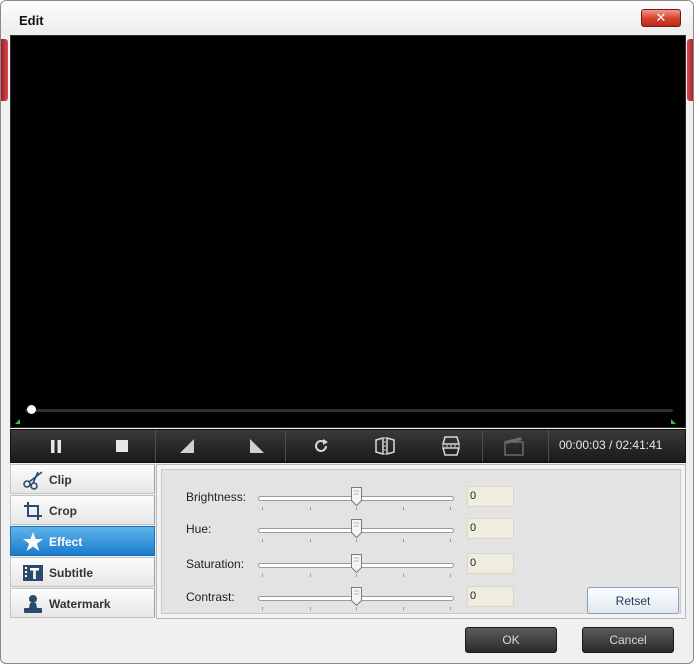 The width and height of the screenshot is (694, 664). I want to click on transform-group, so click(384, 446).